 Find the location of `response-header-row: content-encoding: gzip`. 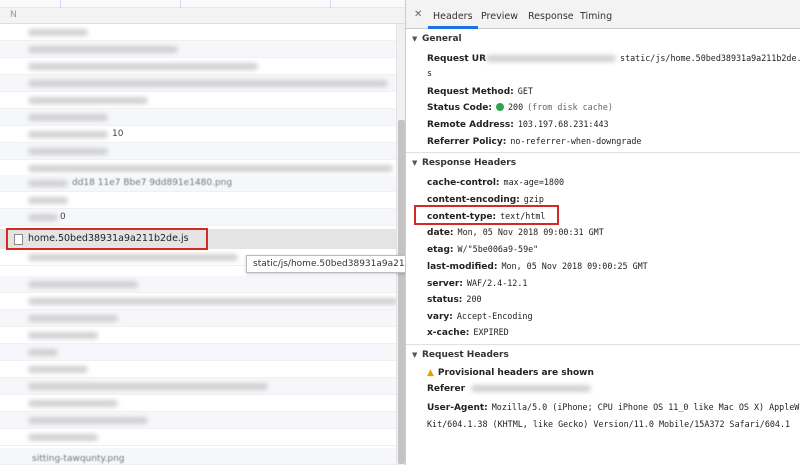

response-header-row: content-encoding: gzip is located at coordinates (485, 199).